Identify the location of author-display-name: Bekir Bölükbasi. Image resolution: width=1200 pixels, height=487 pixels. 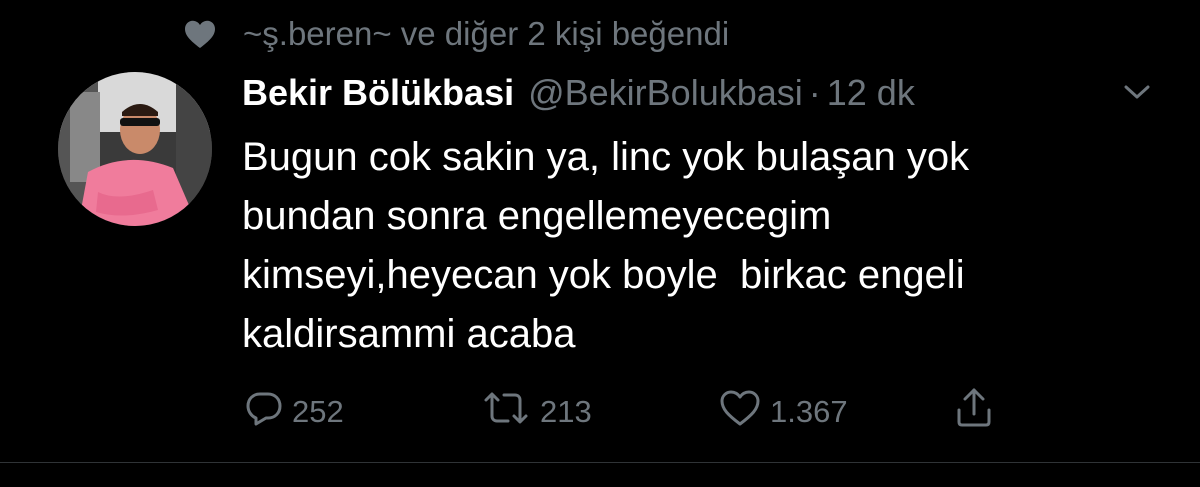
(378, 93).